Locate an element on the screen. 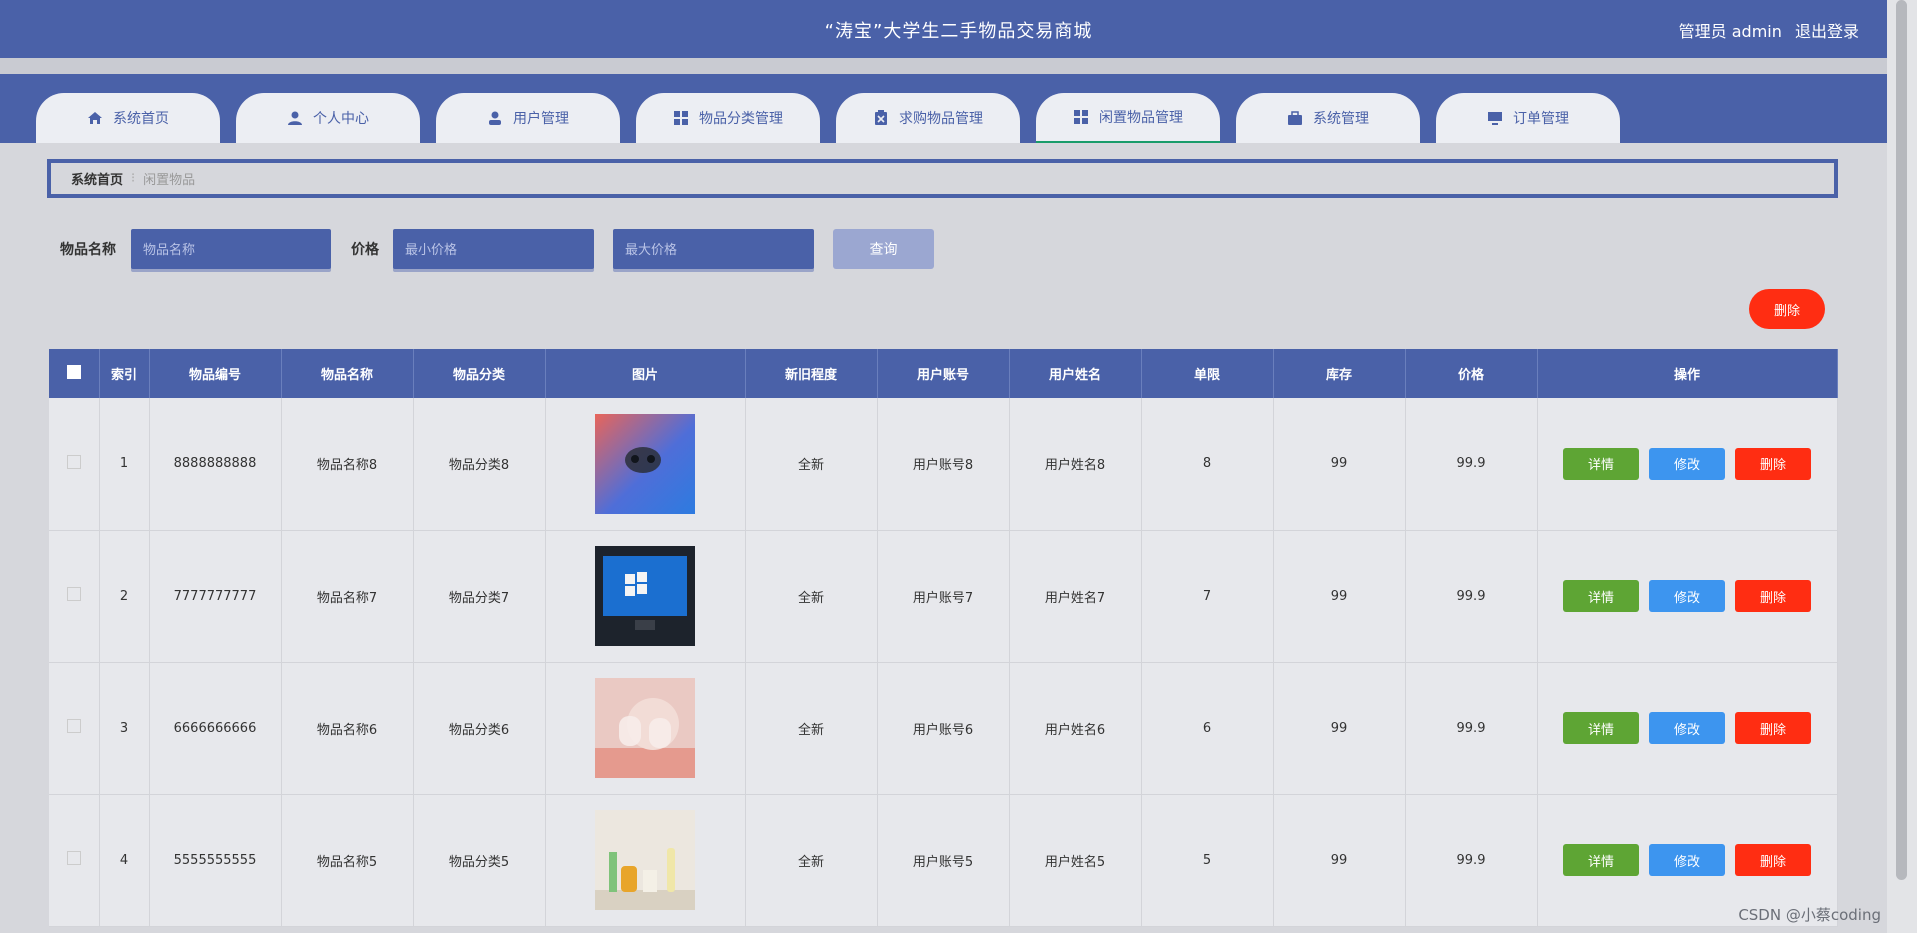  cell-name: 物品名称7 is located at coordinates (347, 596).